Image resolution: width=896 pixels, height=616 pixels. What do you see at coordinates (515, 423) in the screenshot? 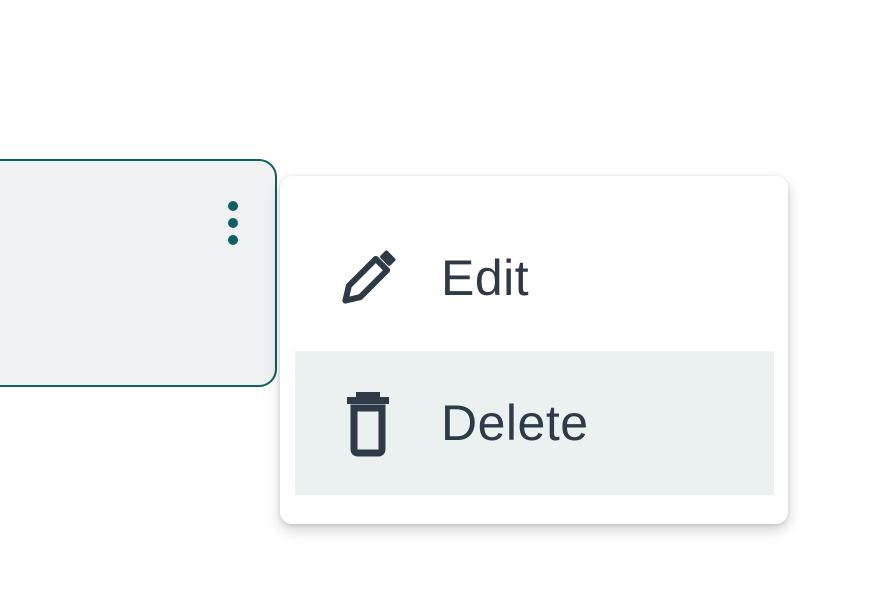
I see `menu-item-delete-label: Delete` at bounding box center [515, 423].